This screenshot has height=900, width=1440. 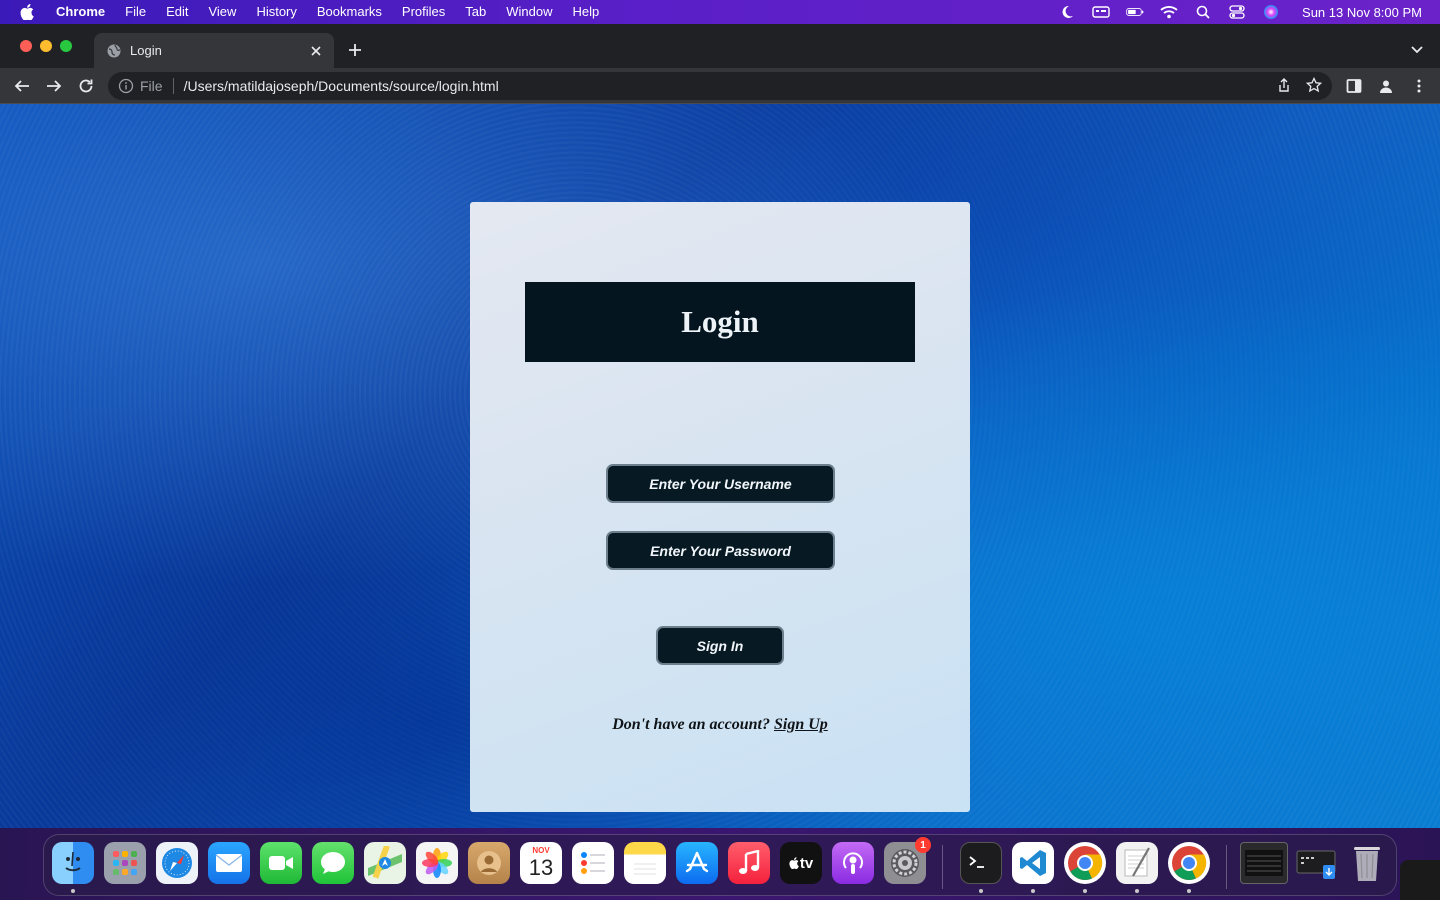 What do you see at coordinates (177, 863) in the screenshot?
I see `safari-icon` at bounding box center [177, 863].